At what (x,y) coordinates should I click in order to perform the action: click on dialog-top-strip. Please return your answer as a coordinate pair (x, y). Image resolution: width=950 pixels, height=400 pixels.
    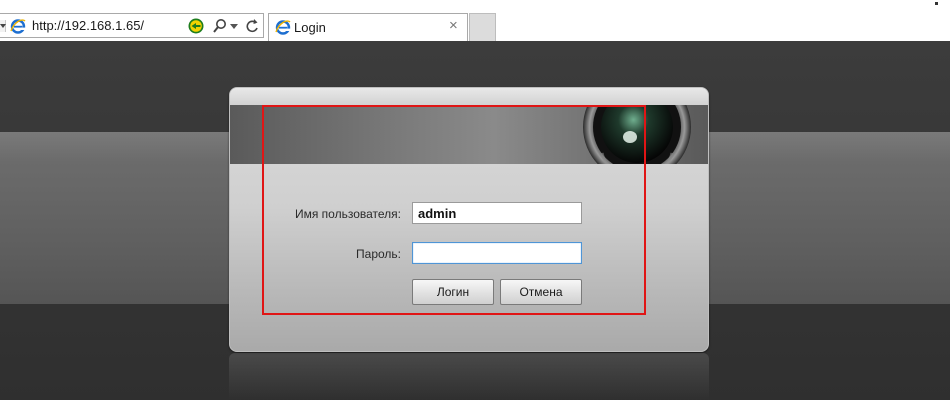
    Looking at the image, I should click on (469, 96).